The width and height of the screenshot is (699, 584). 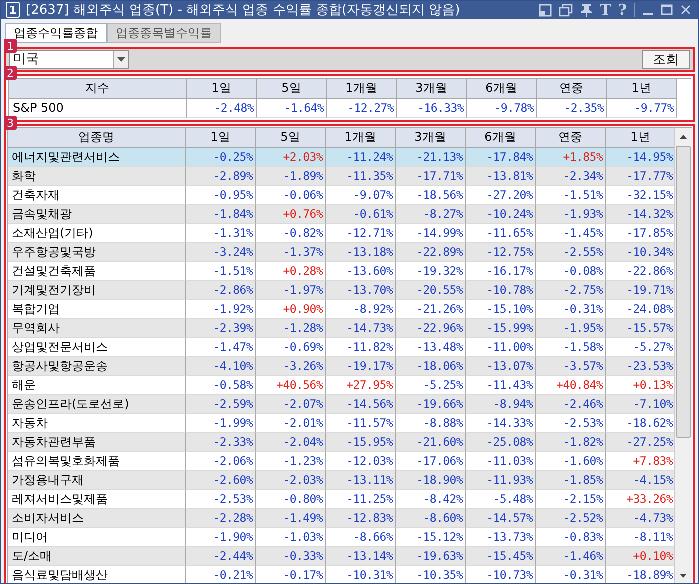 What do you see at coordinates (121, 59) in the screenshot?
I see `caret-icon` at bounding box center [121, 59].